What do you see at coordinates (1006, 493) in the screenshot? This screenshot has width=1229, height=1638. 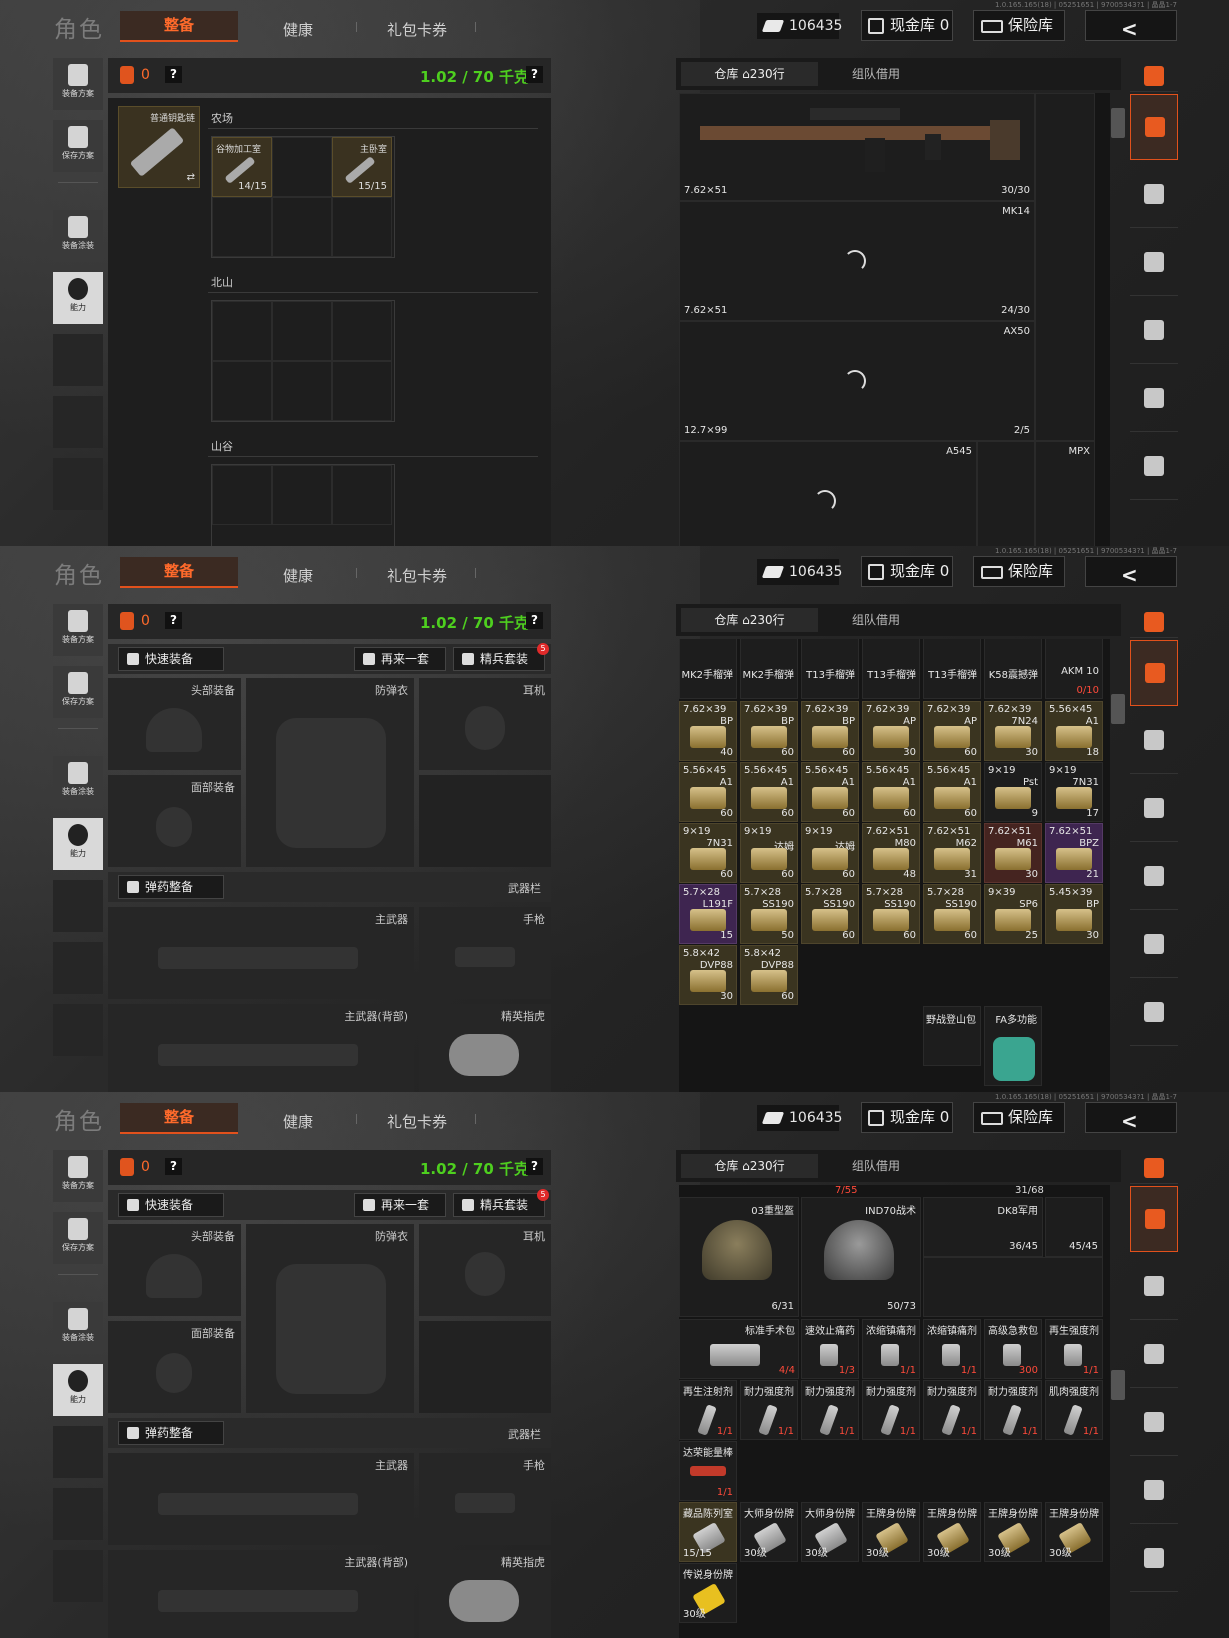 I see `stash-empty` at bounding box center [1006, 493].